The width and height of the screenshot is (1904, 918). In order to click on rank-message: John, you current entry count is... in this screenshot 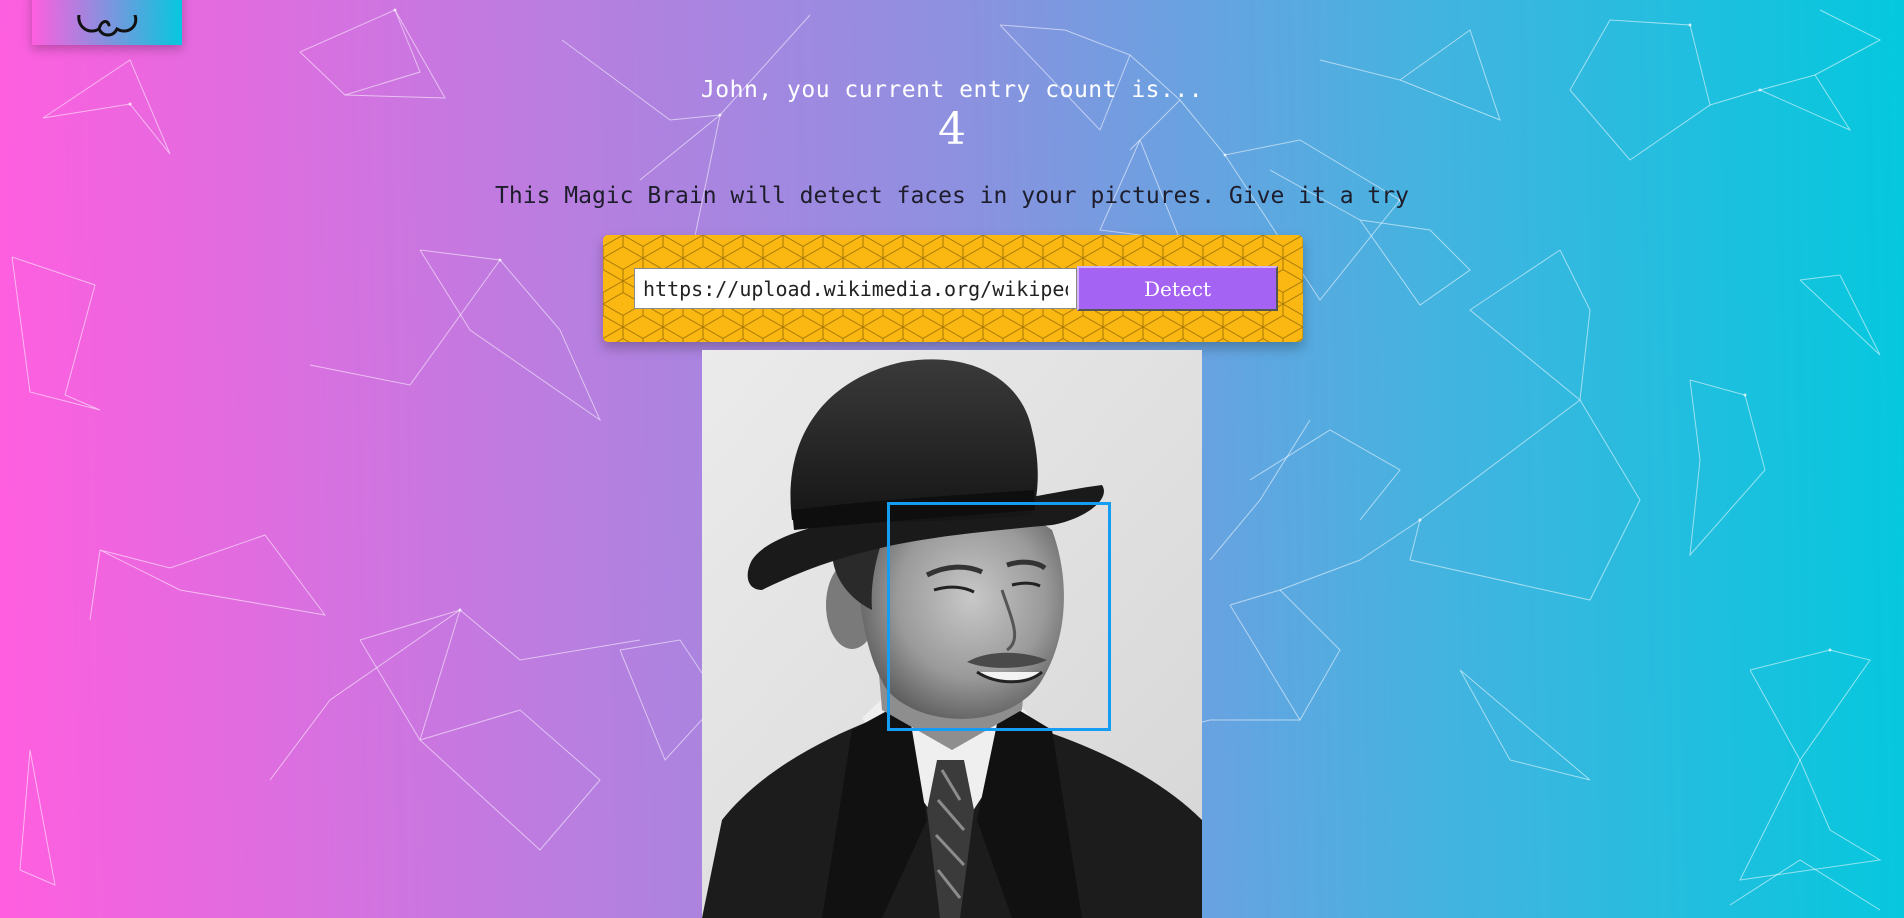, I will do `click(952, 90)`.